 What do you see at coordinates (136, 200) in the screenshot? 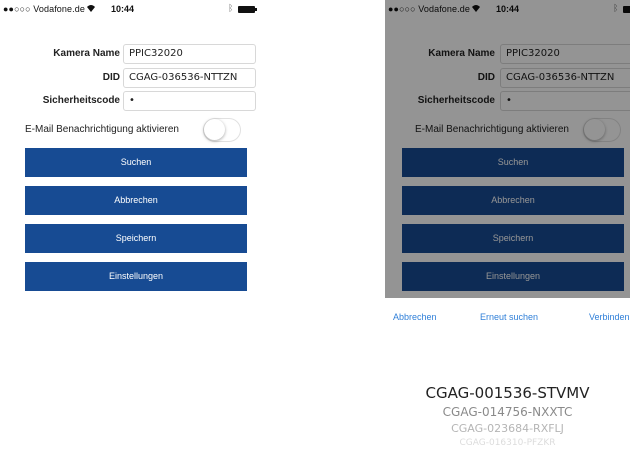
I see `cancel-button: Abbrechen` at bounding box center [136, 200].